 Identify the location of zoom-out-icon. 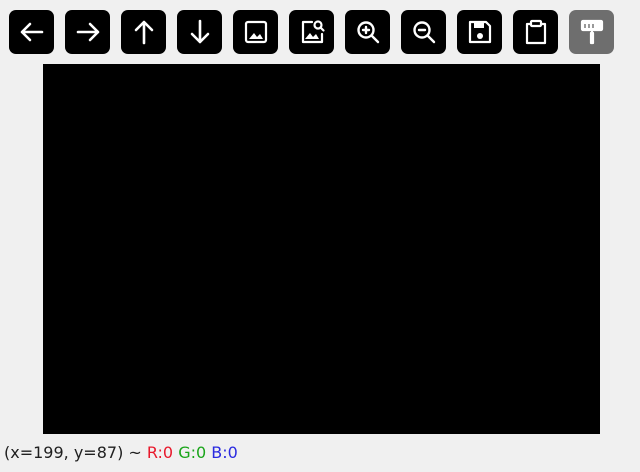
(423, 32).